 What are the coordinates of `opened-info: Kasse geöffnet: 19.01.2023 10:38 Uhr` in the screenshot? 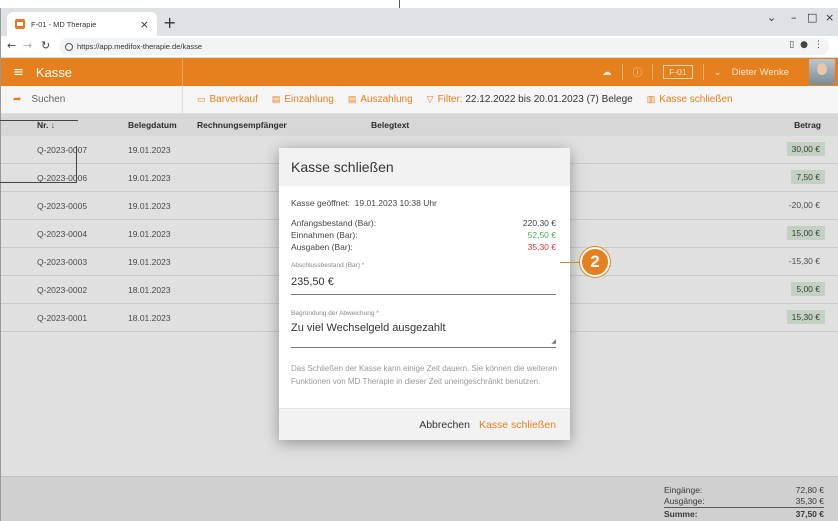 It's located at (364, 203).